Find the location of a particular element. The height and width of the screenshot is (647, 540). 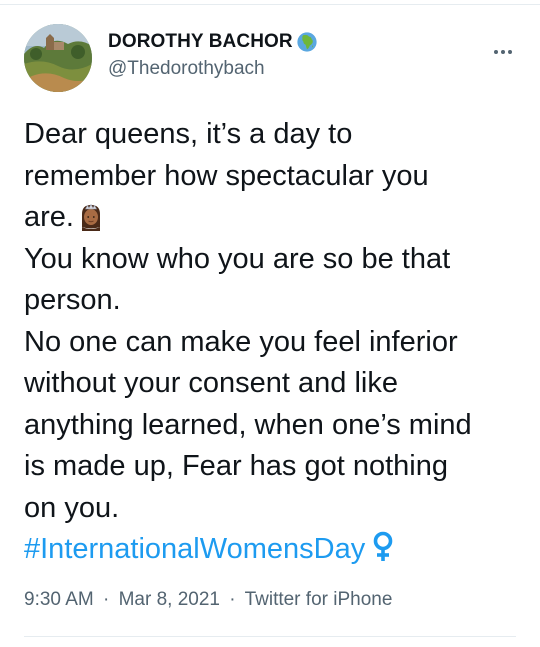

more-options-button is located at coordinates (503, 52).